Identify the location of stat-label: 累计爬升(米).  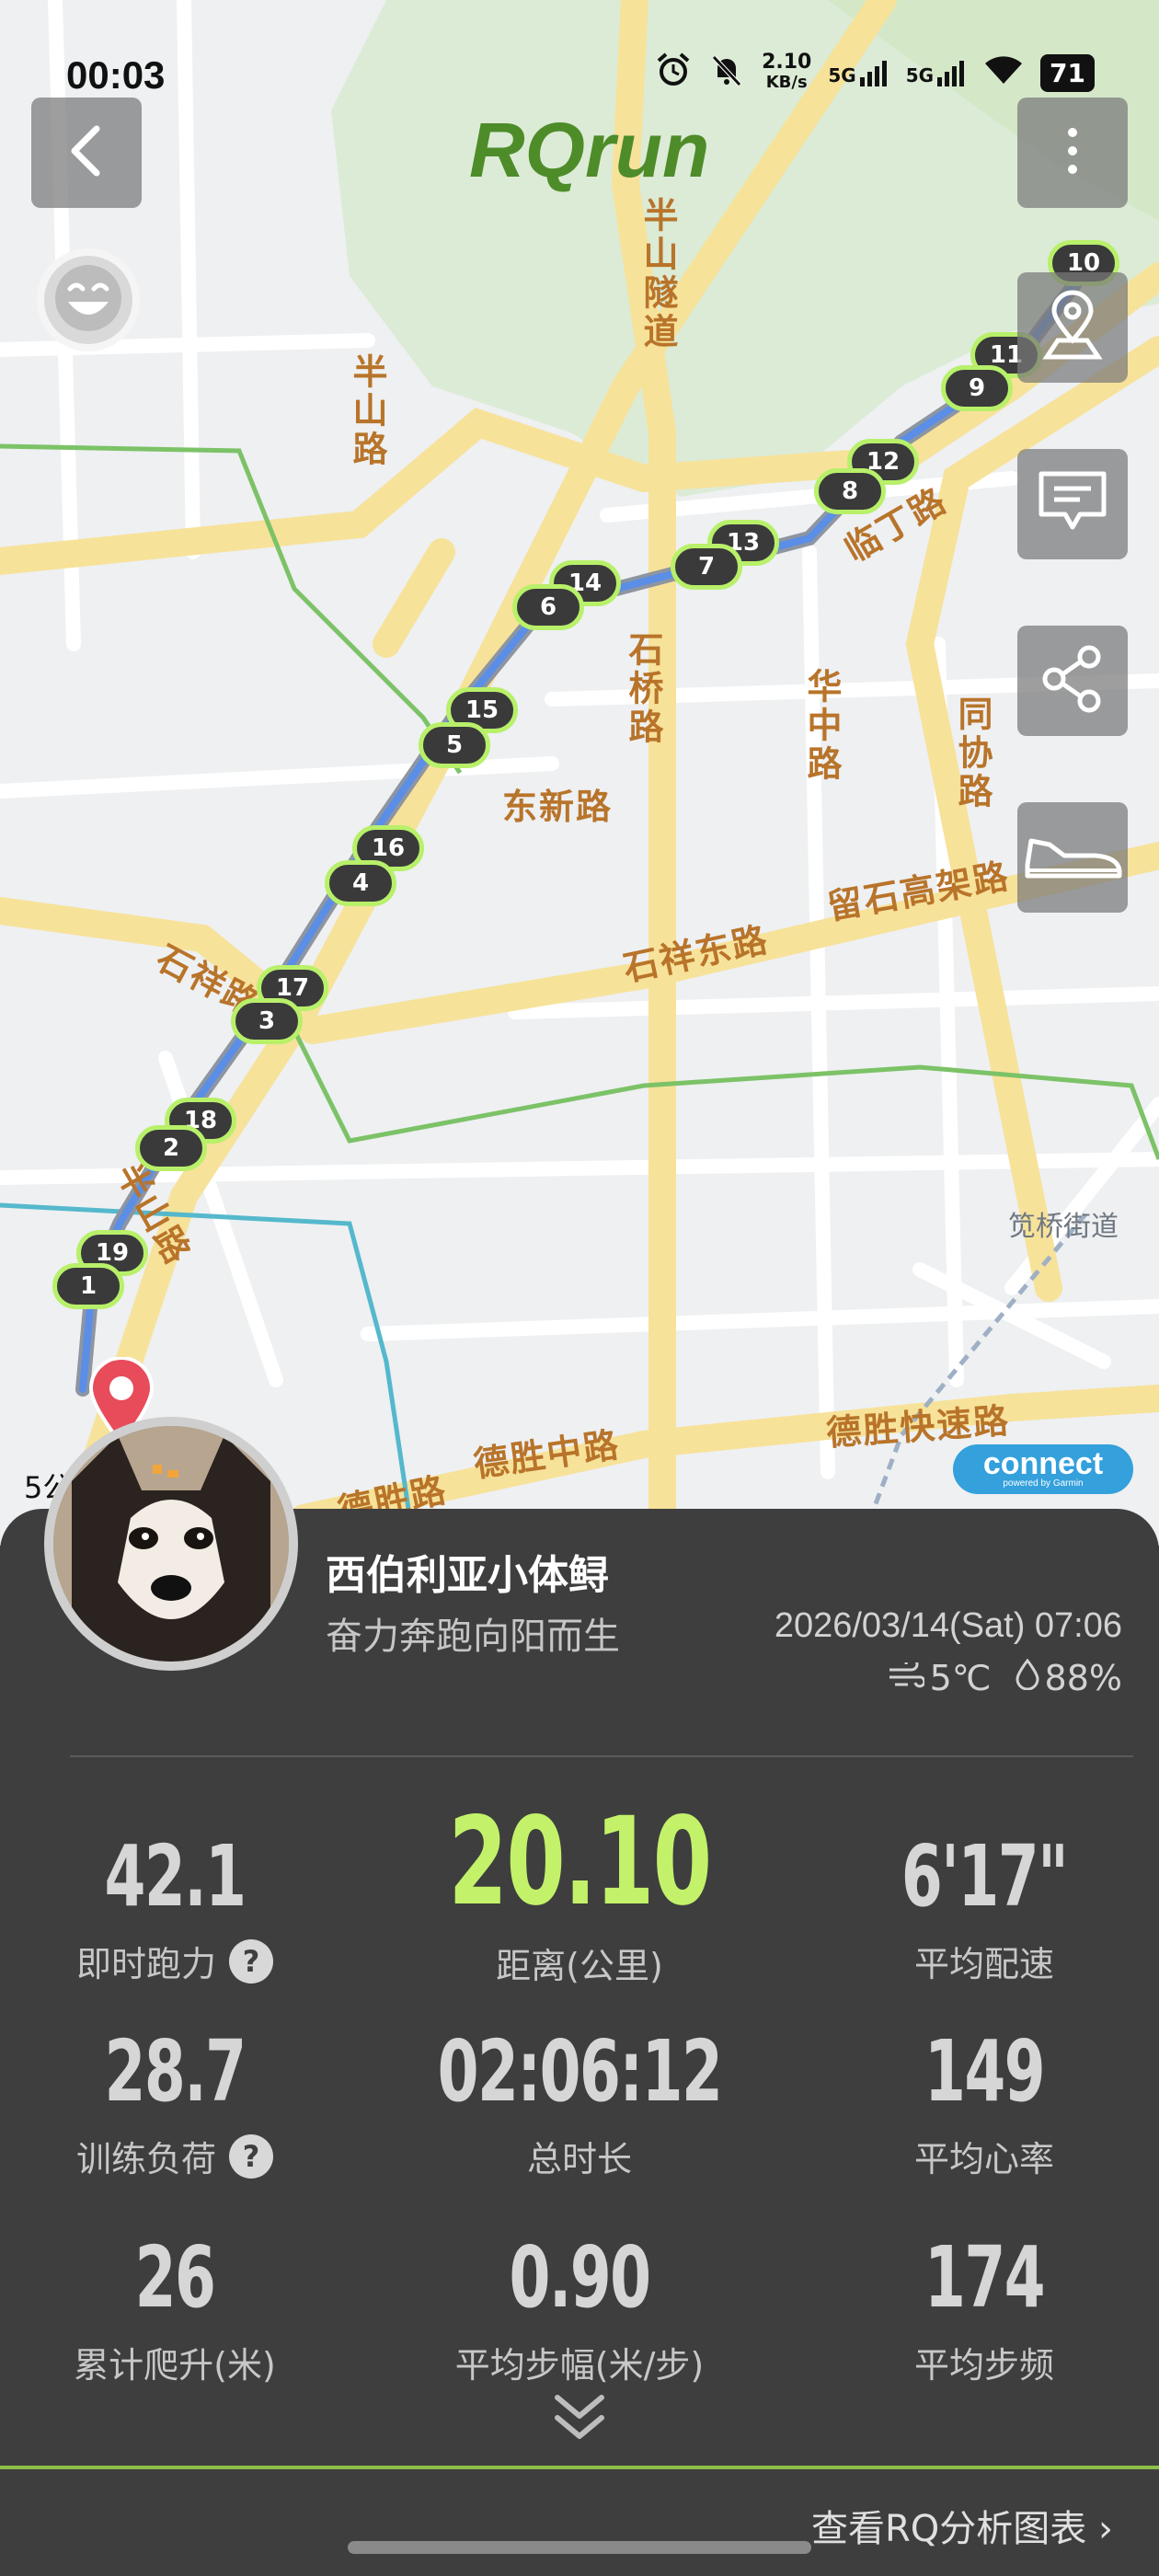
(175, 2365).